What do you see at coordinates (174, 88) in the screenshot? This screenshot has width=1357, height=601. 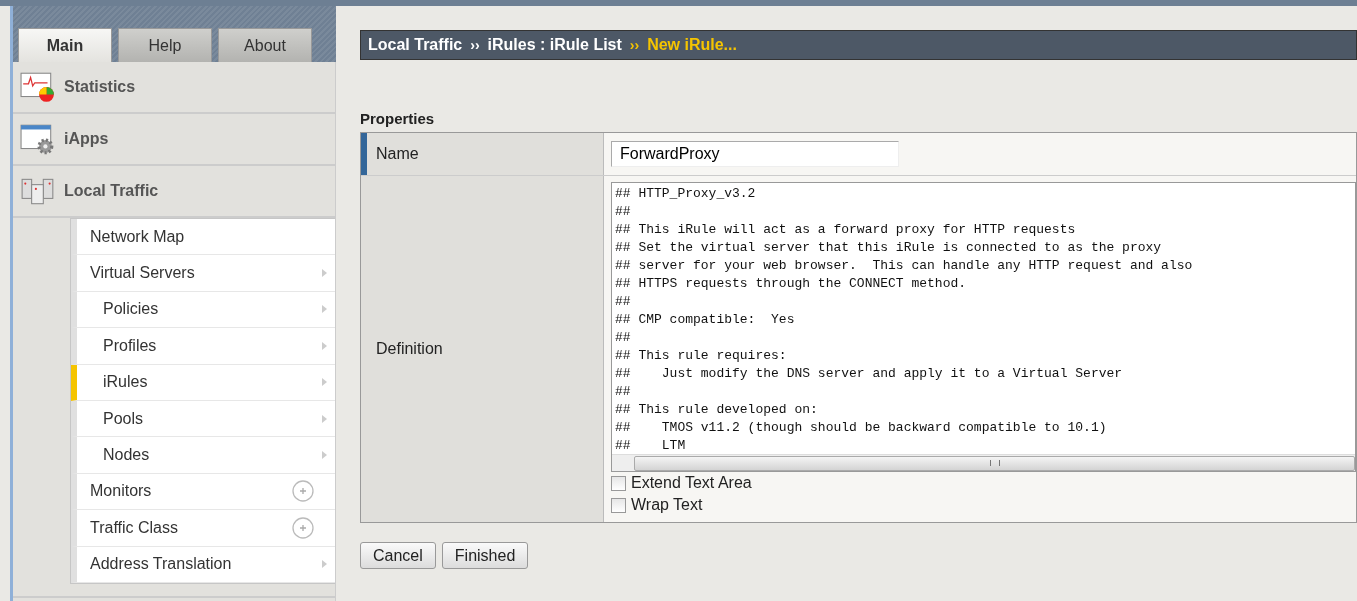 I see `sidebar-section: Statistics` at bounding box center [174, 88].